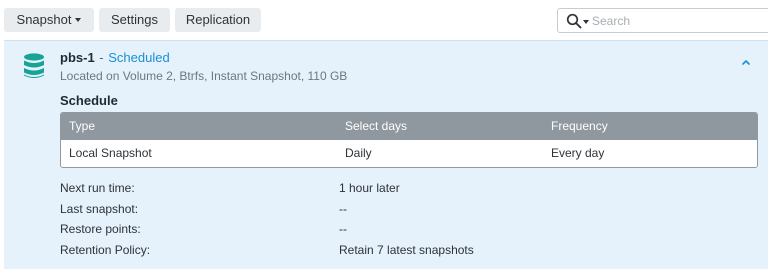 Image resolution: width=768 pixels, height=273 pixels. I want to click on search-icon, so click(574, 21).